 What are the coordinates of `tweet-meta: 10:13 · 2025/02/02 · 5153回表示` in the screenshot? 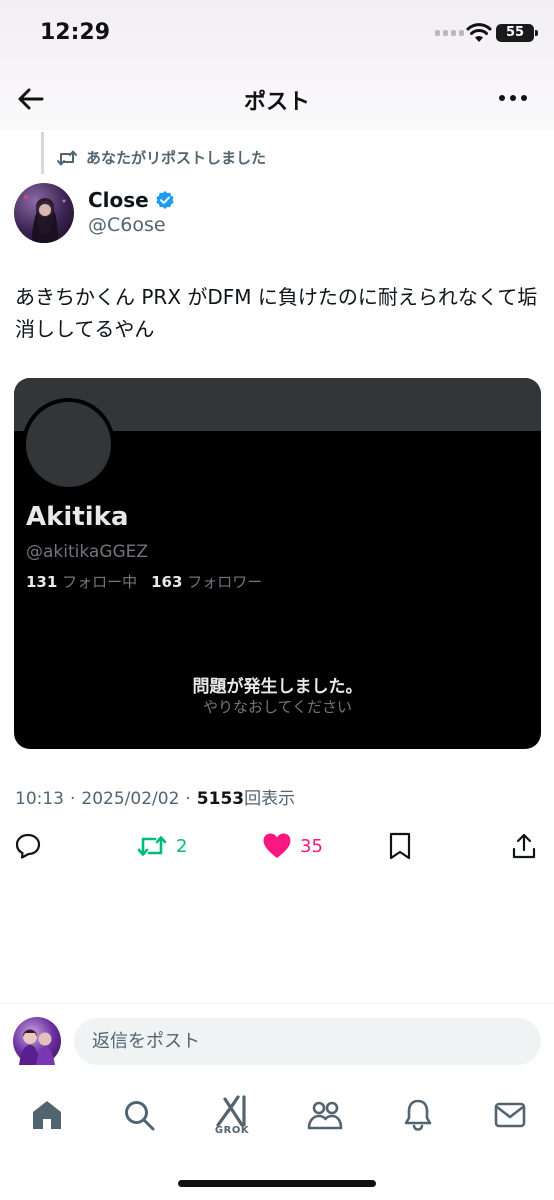 It's located at (155, 796).